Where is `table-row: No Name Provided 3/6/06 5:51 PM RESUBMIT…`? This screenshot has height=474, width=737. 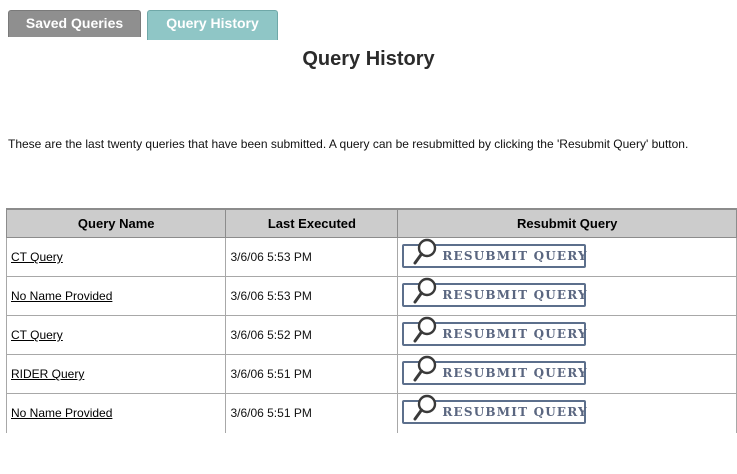 table-row: No Name Provided 3/6/06 5:51 PM RESUBMIT… is located at coordinates (371, 413).